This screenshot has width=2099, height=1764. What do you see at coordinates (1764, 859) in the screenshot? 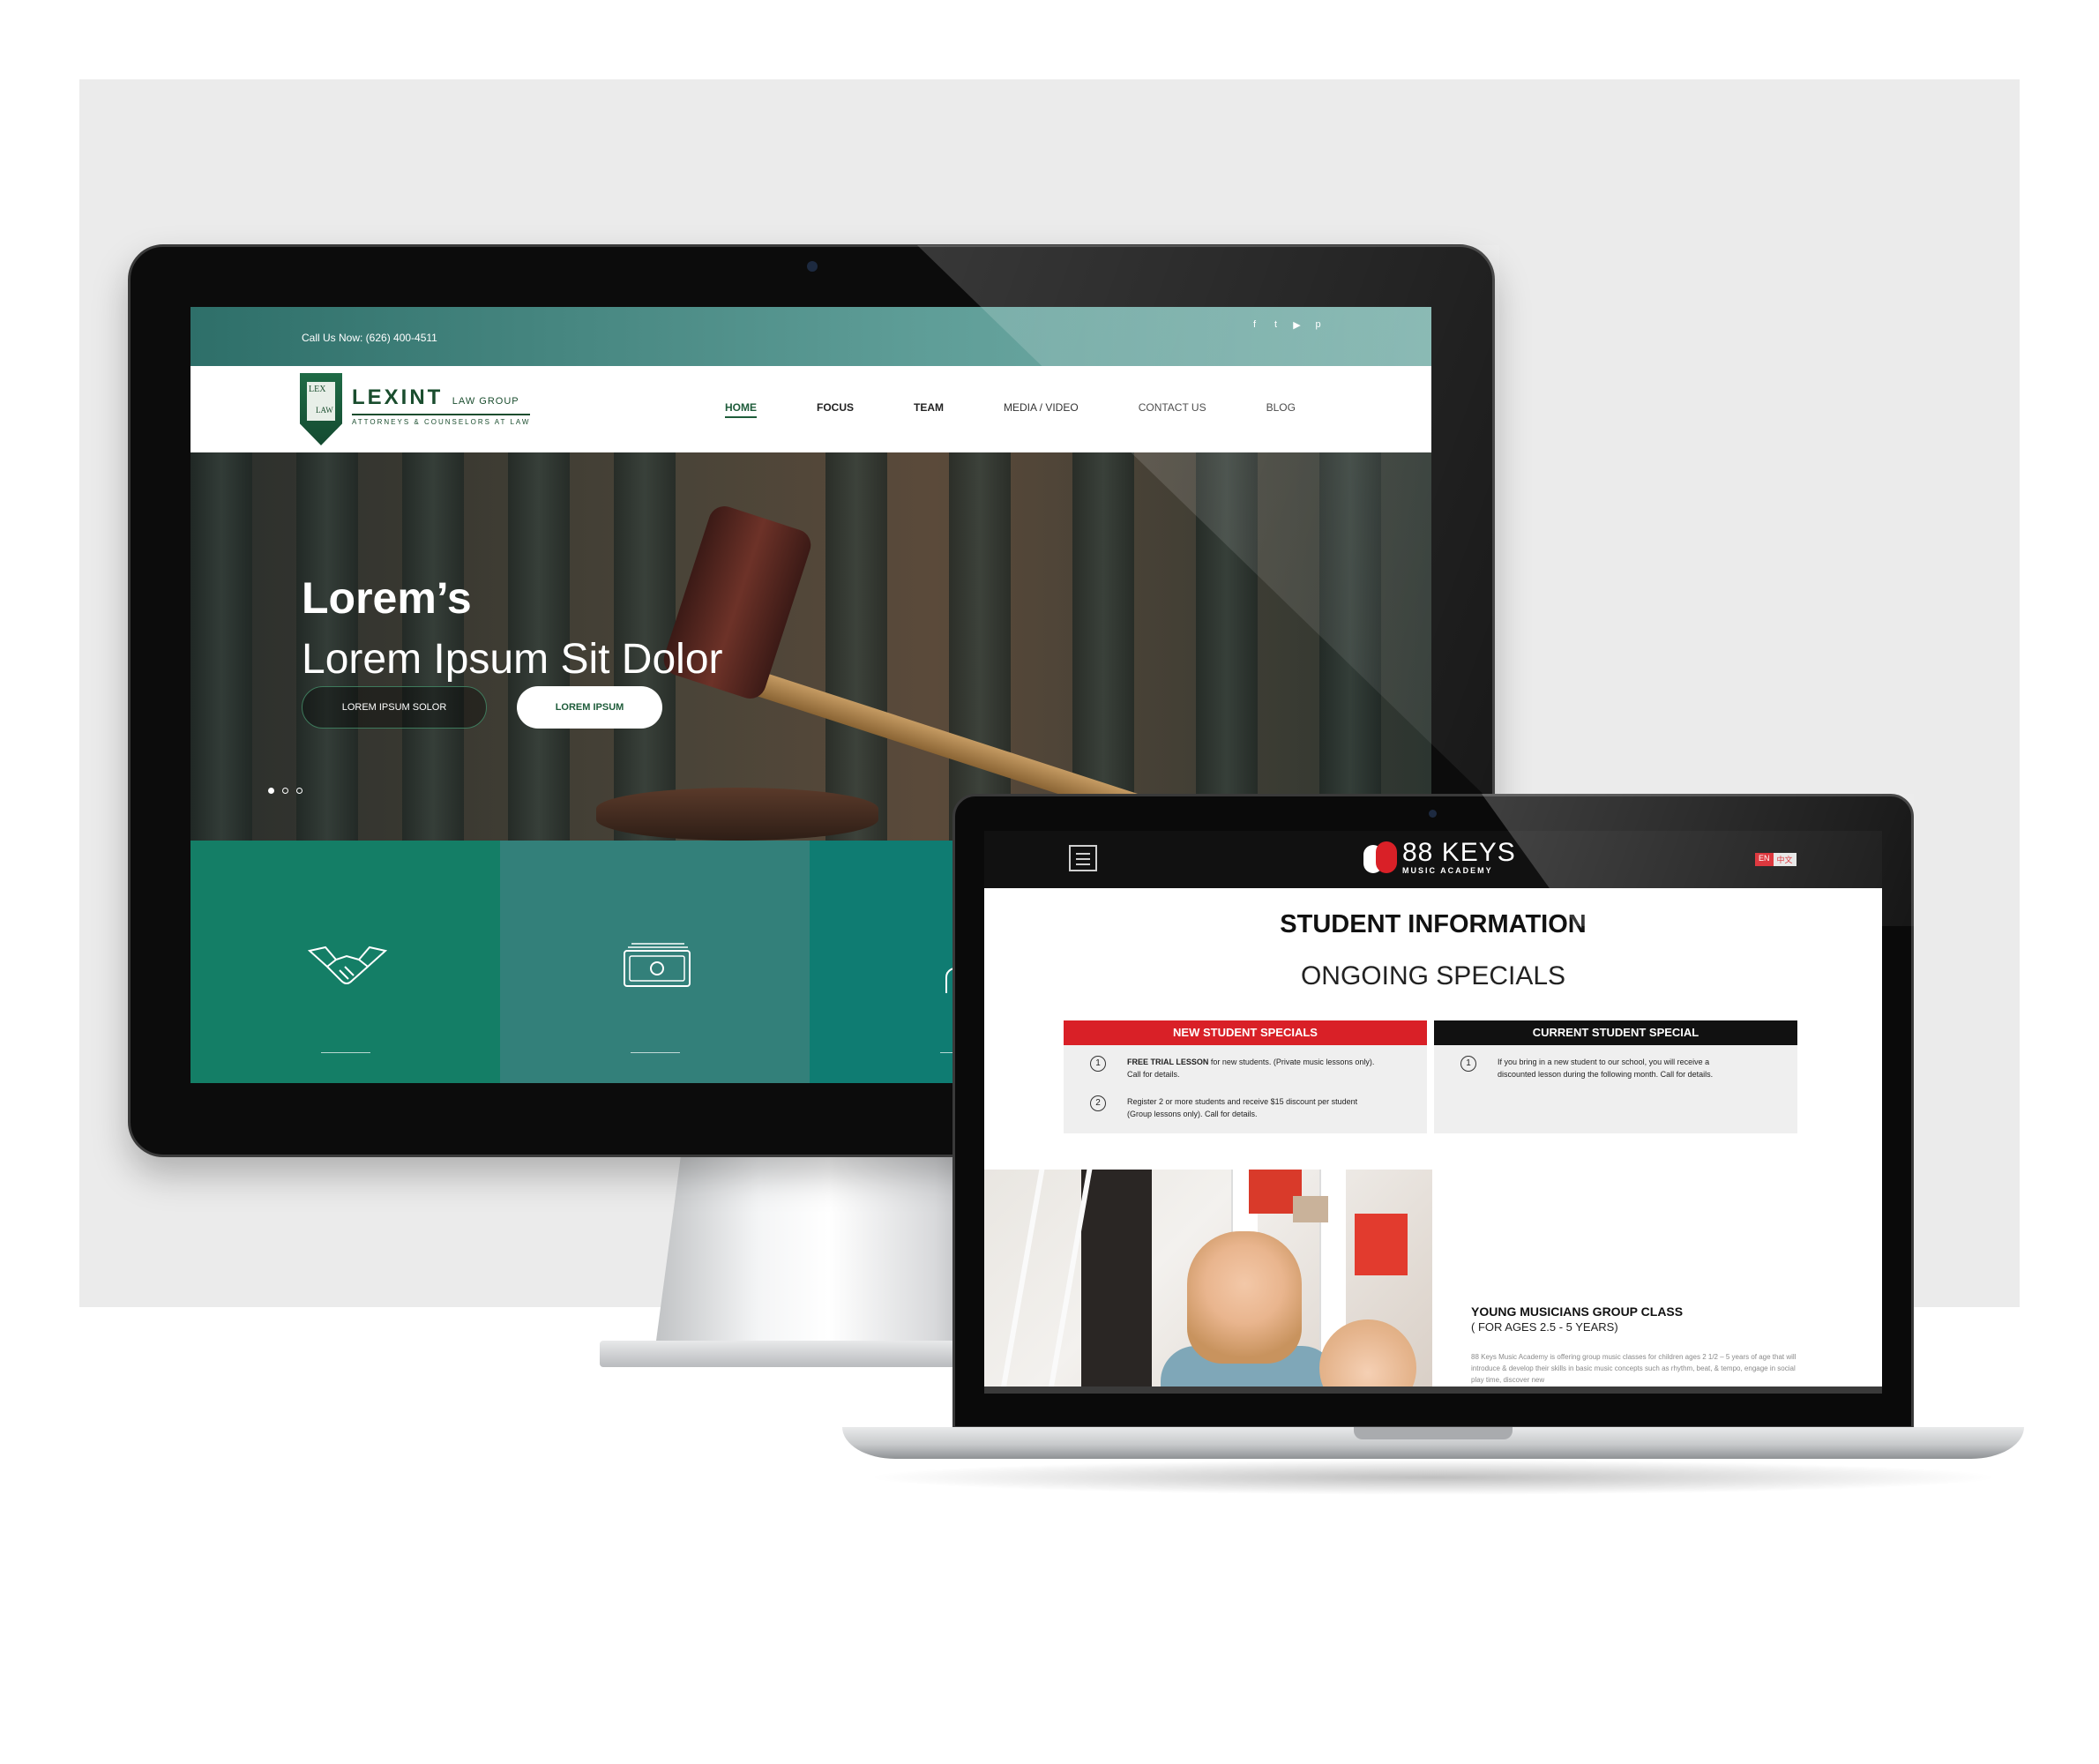
I see `lang-en-button: EN` at bounding box center [1764, 859].